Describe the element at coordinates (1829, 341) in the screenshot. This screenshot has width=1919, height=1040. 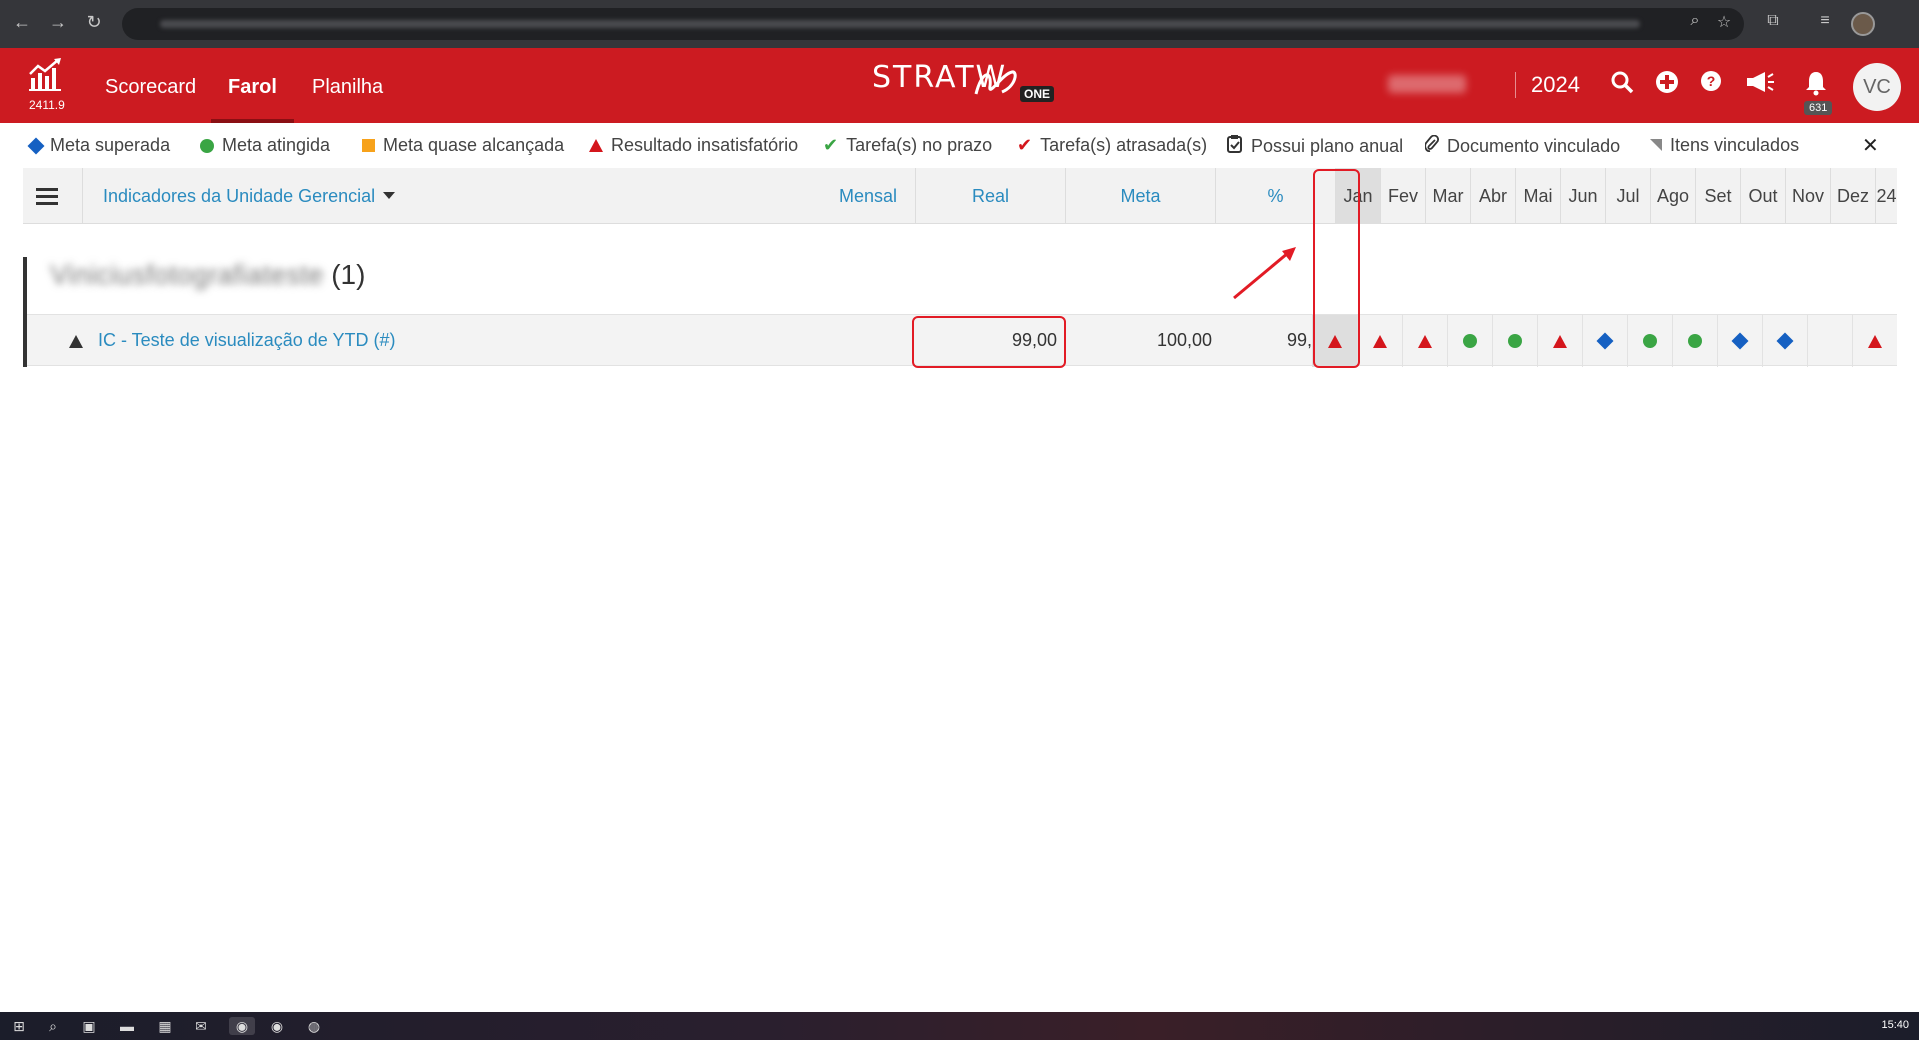
I see `status-cell-dez` at that location.